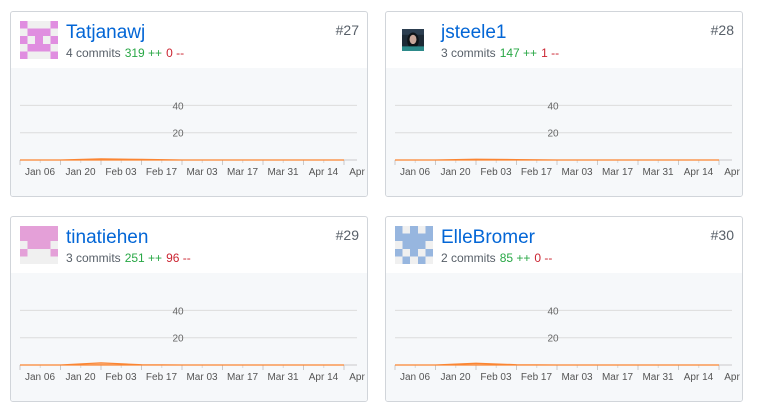 The height and width of the screenshot is (407, 757). I want to click on contributor-username-link: Tatjanawj, so click(105, 33).